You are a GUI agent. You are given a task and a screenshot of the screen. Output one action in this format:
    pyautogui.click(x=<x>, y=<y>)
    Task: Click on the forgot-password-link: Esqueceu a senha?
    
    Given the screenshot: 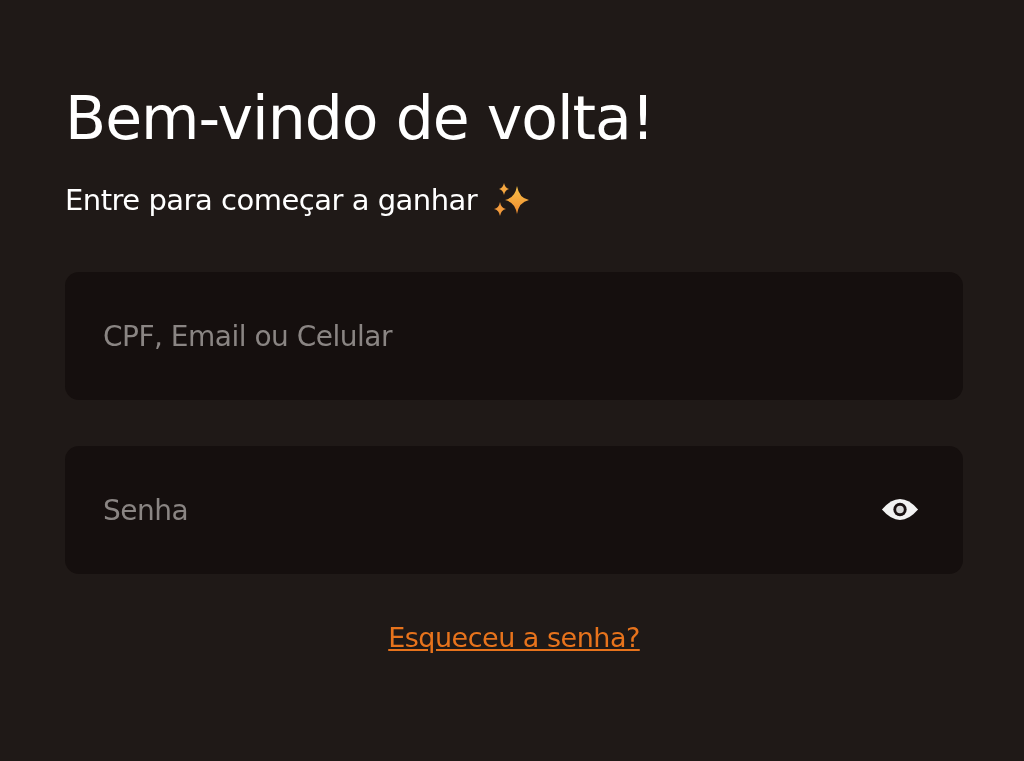 What is the action you would take?
    pyautogui.click(x=514, y=637)
    